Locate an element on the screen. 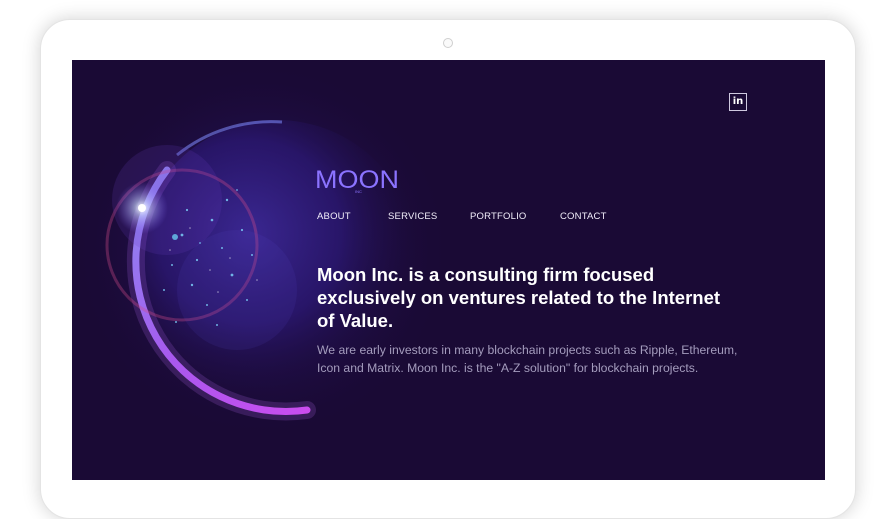 Image resolution: width=896 pixels, height=519 pixels. logo-subtext: INC is located at coordinates (358, 191).